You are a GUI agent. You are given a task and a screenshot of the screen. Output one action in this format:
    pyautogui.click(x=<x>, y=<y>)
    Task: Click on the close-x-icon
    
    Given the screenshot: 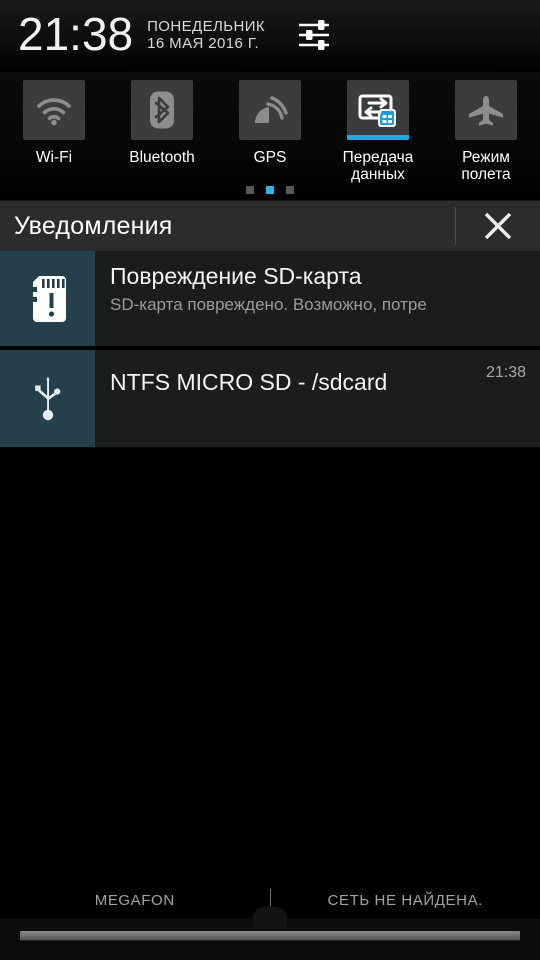 What is the action you would take?
    pyautogui.click(x=498, y=226)
    